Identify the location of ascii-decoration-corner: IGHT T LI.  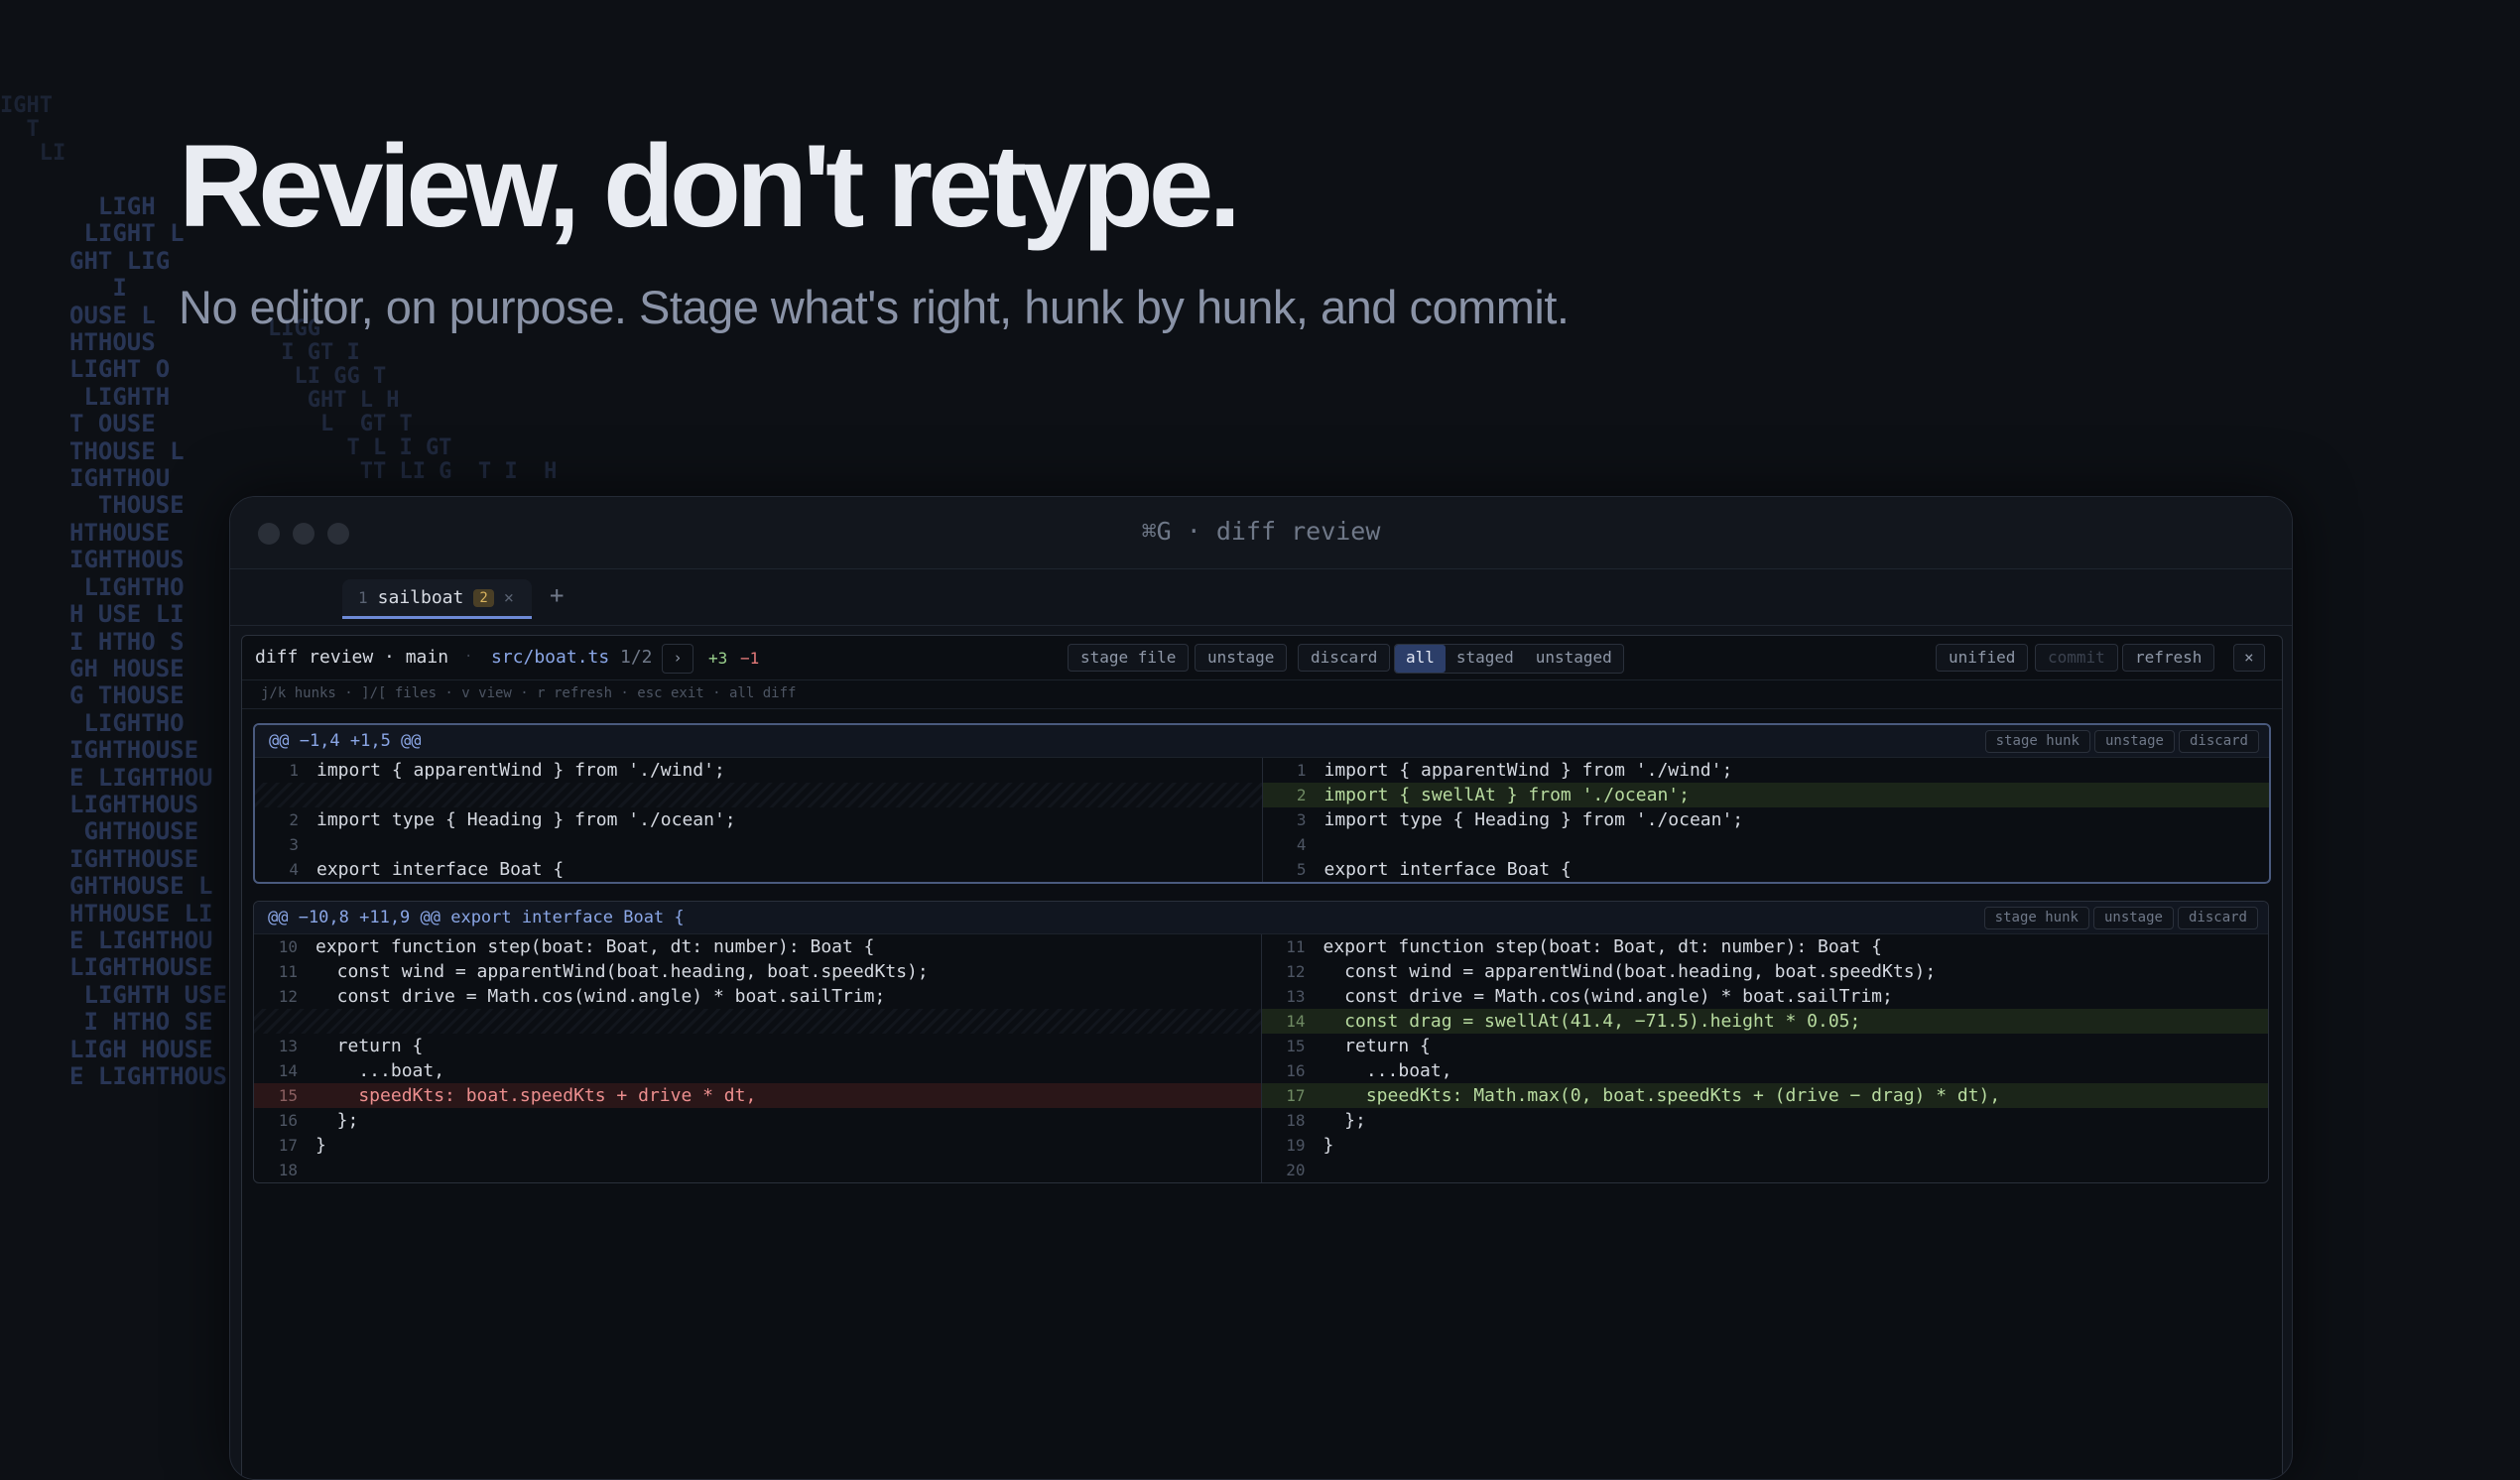
(33, 129).